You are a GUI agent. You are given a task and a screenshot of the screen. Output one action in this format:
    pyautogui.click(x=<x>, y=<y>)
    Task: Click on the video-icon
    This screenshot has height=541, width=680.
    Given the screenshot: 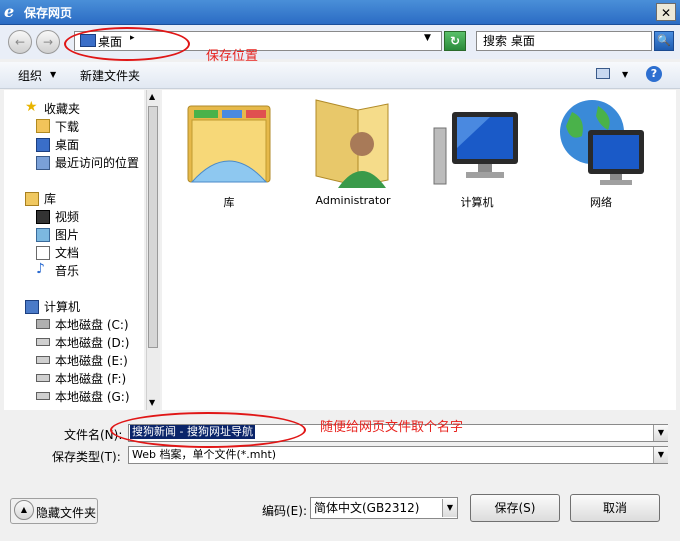 What is the action you would take?
    pyautogui.click(x=43, y=217)
    